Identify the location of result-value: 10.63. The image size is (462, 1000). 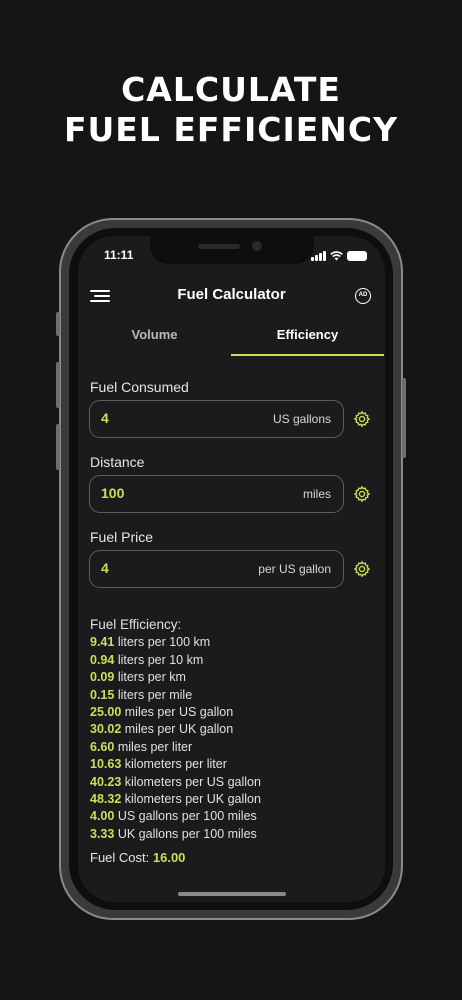
(106, 764).